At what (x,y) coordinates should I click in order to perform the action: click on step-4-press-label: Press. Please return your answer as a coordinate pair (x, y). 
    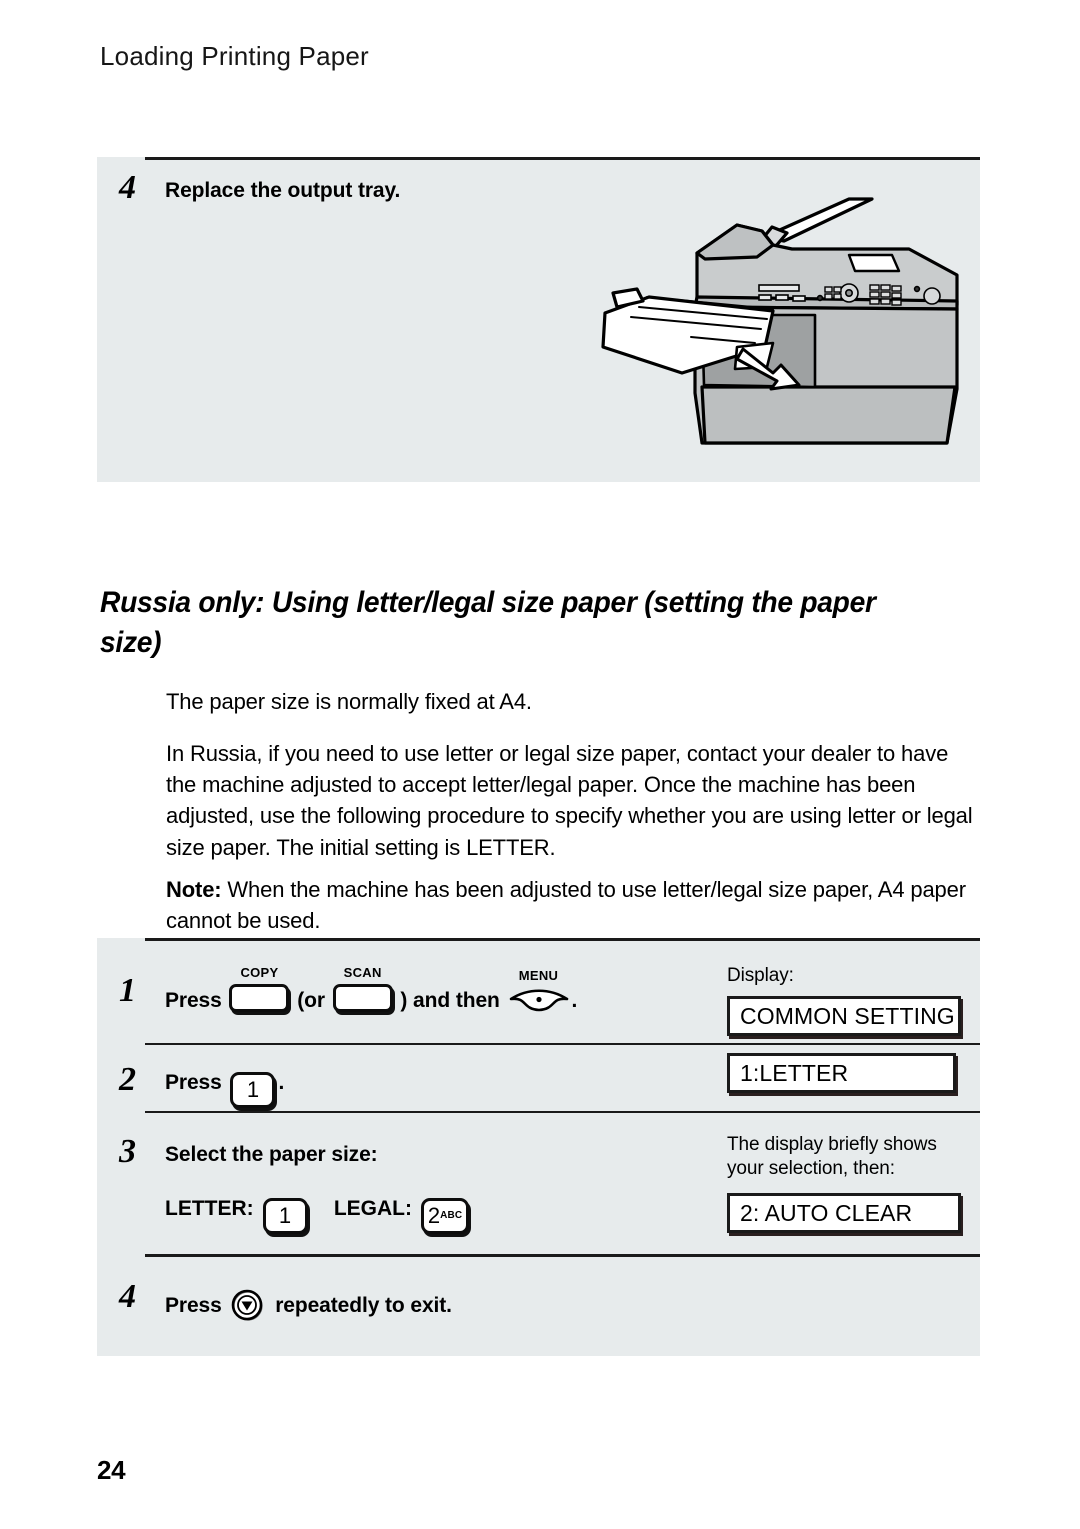
    Looking at the image, I should click on (193, 1305).